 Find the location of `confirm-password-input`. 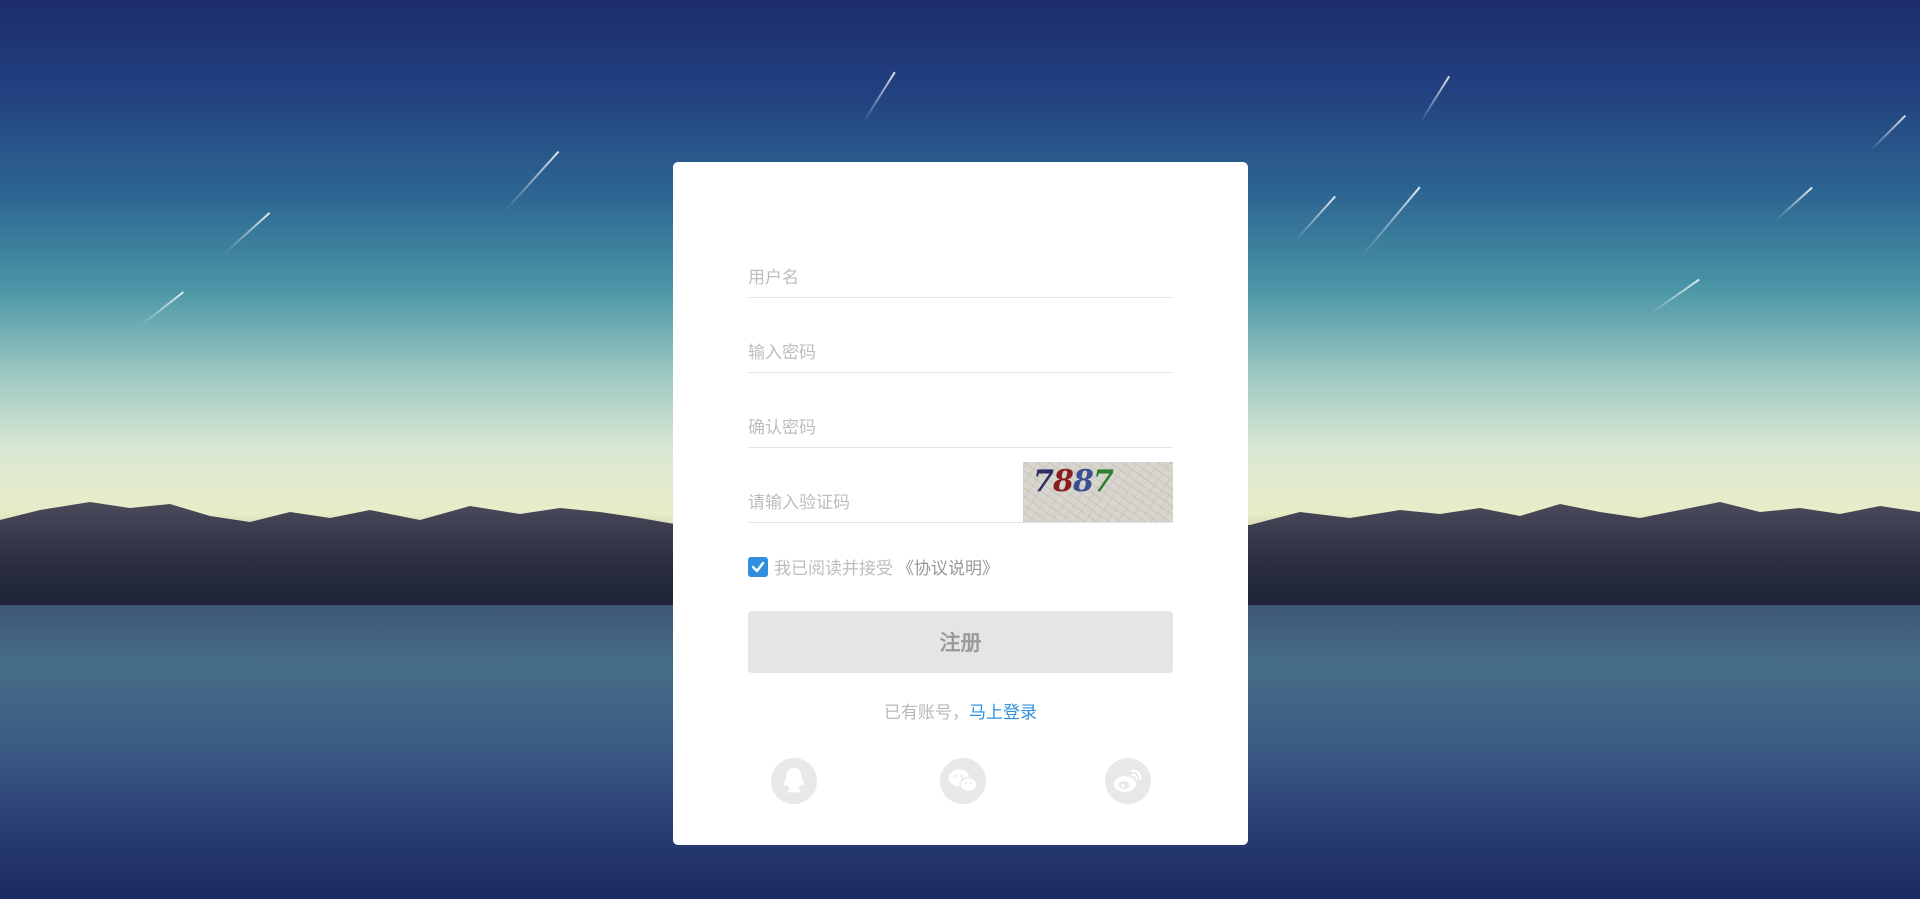

confirm-password-input is located at coordinates (960, 428).